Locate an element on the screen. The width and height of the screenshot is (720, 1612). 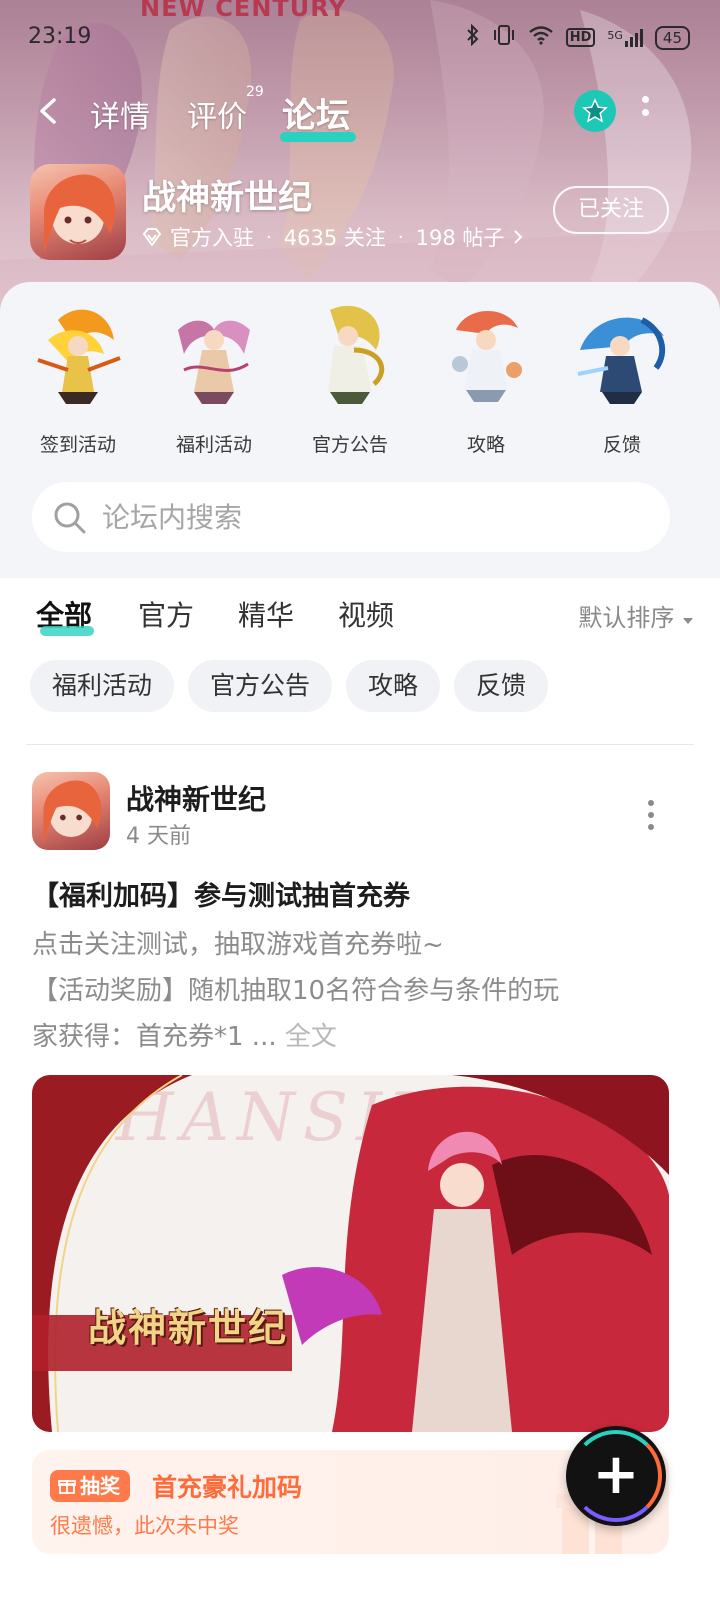
tab-reviews: 评价 is located at coordinates (217, 114).